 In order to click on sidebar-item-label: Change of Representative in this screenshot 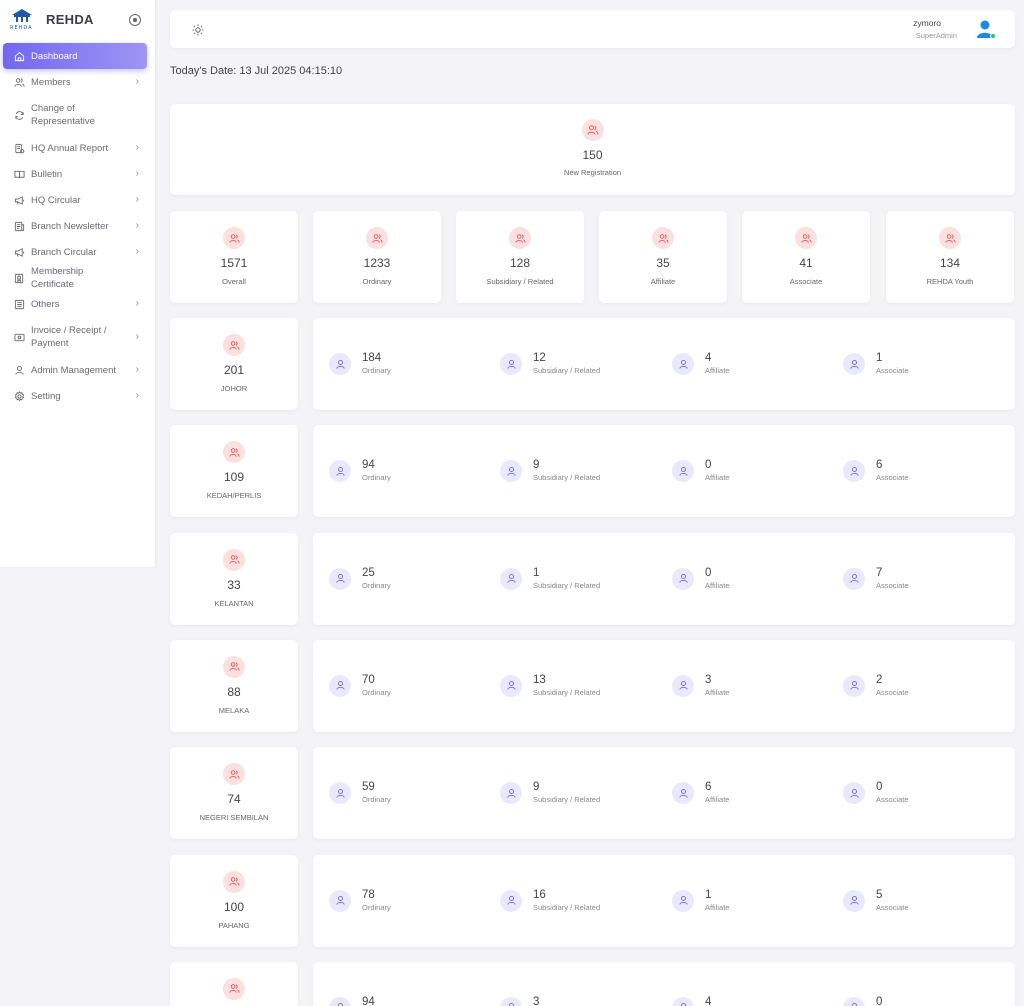, I will do `click(63, 115)`.